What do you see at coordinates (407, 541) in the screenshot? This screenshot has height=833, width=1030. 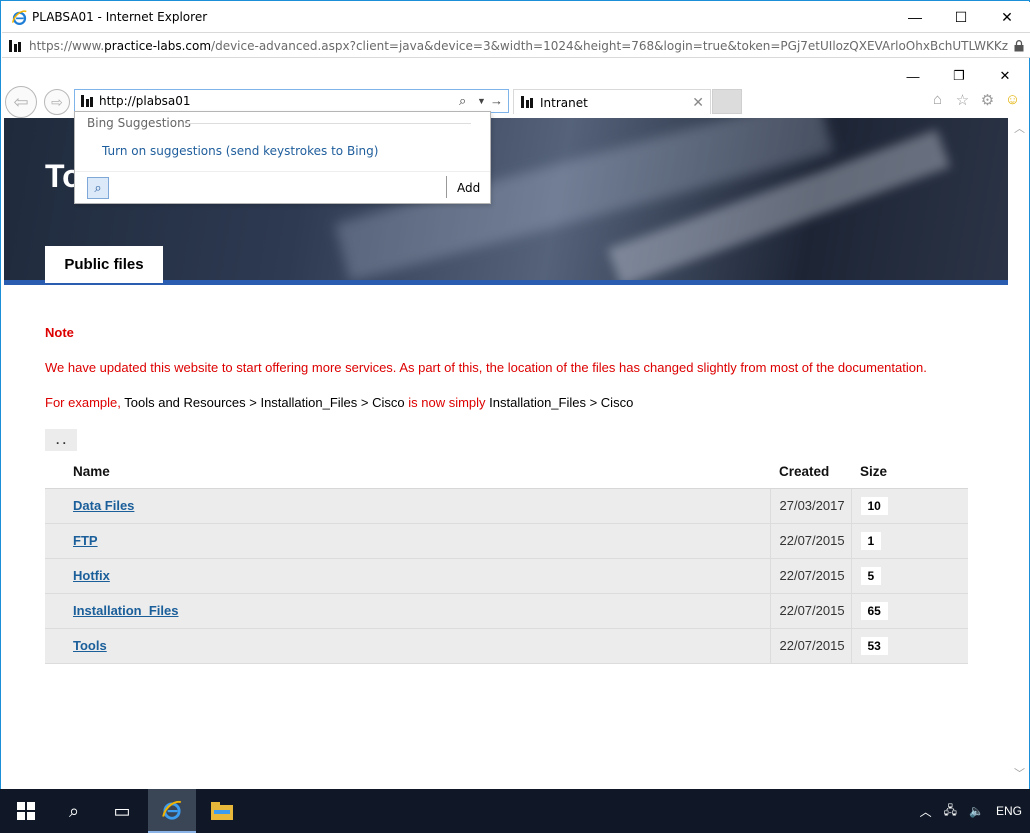 I see `name-cell: FTP` at bounding box center [407, 541].